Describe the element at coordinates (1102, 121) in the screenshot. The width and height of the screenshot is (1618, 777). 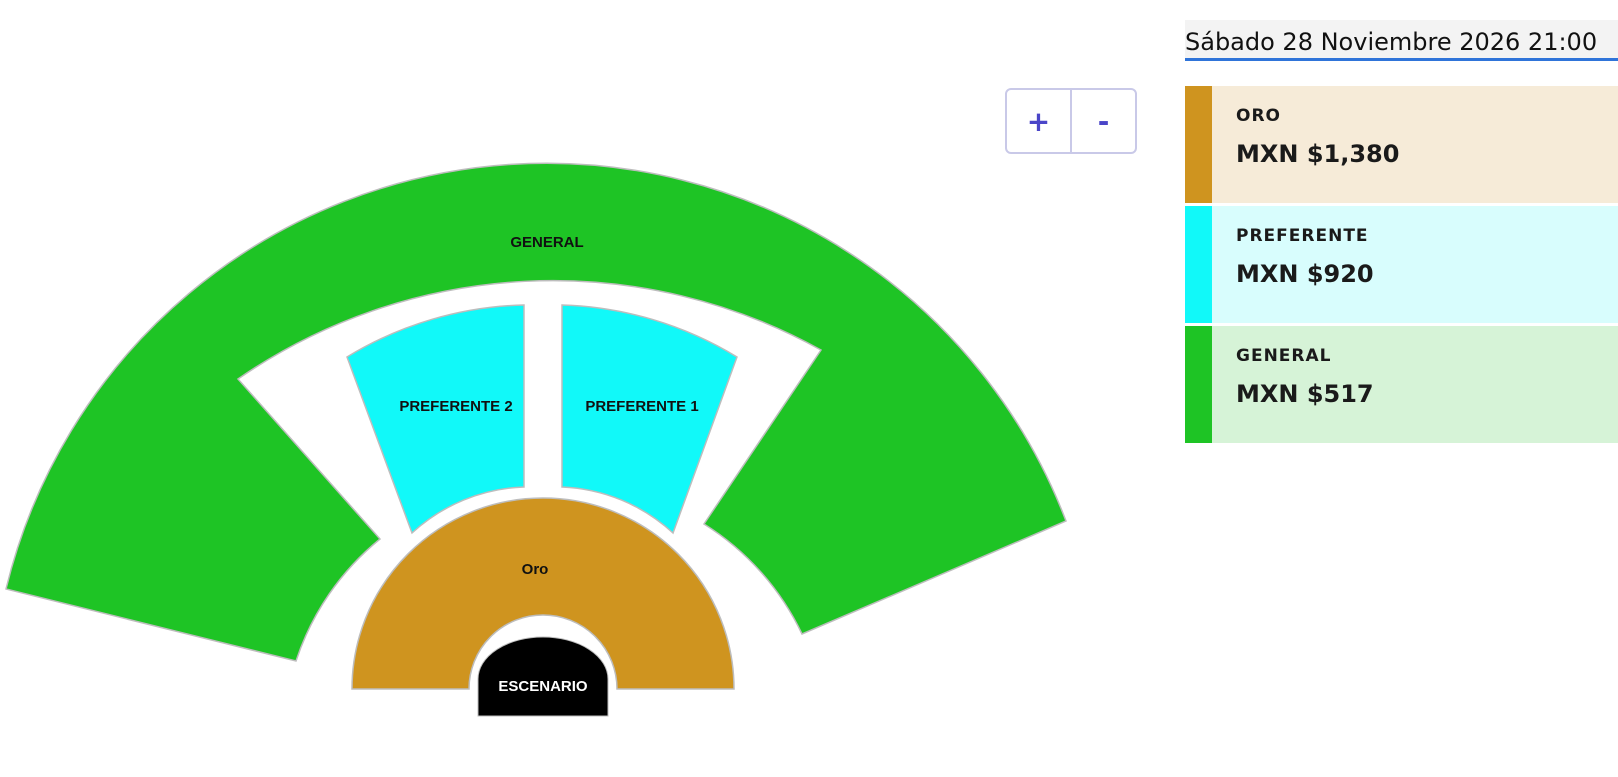
I see `zoom-out-button: -` at that location.